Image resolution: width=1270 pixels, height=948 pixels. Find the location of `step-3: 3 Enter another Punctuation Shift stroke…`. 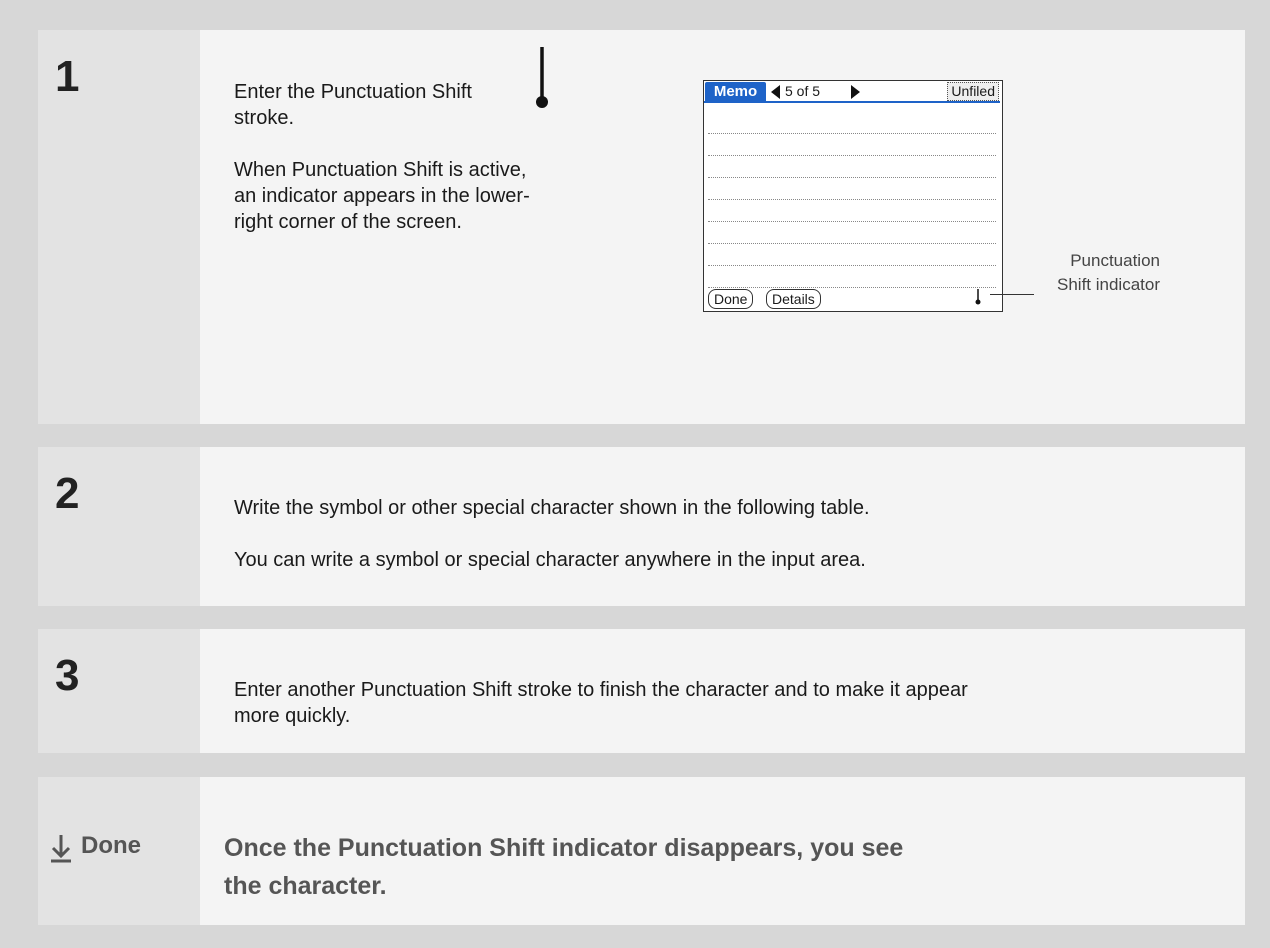

step-3: 3 Enter another Punctuation Shift stroke… is located at coordinates (641, 691).